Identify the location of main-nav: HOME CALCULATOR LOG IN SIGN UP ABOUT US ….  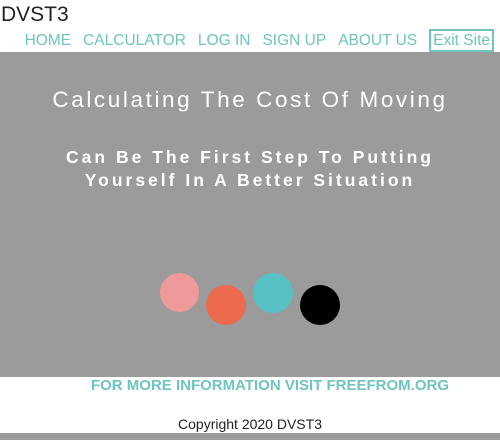
(259, 40).